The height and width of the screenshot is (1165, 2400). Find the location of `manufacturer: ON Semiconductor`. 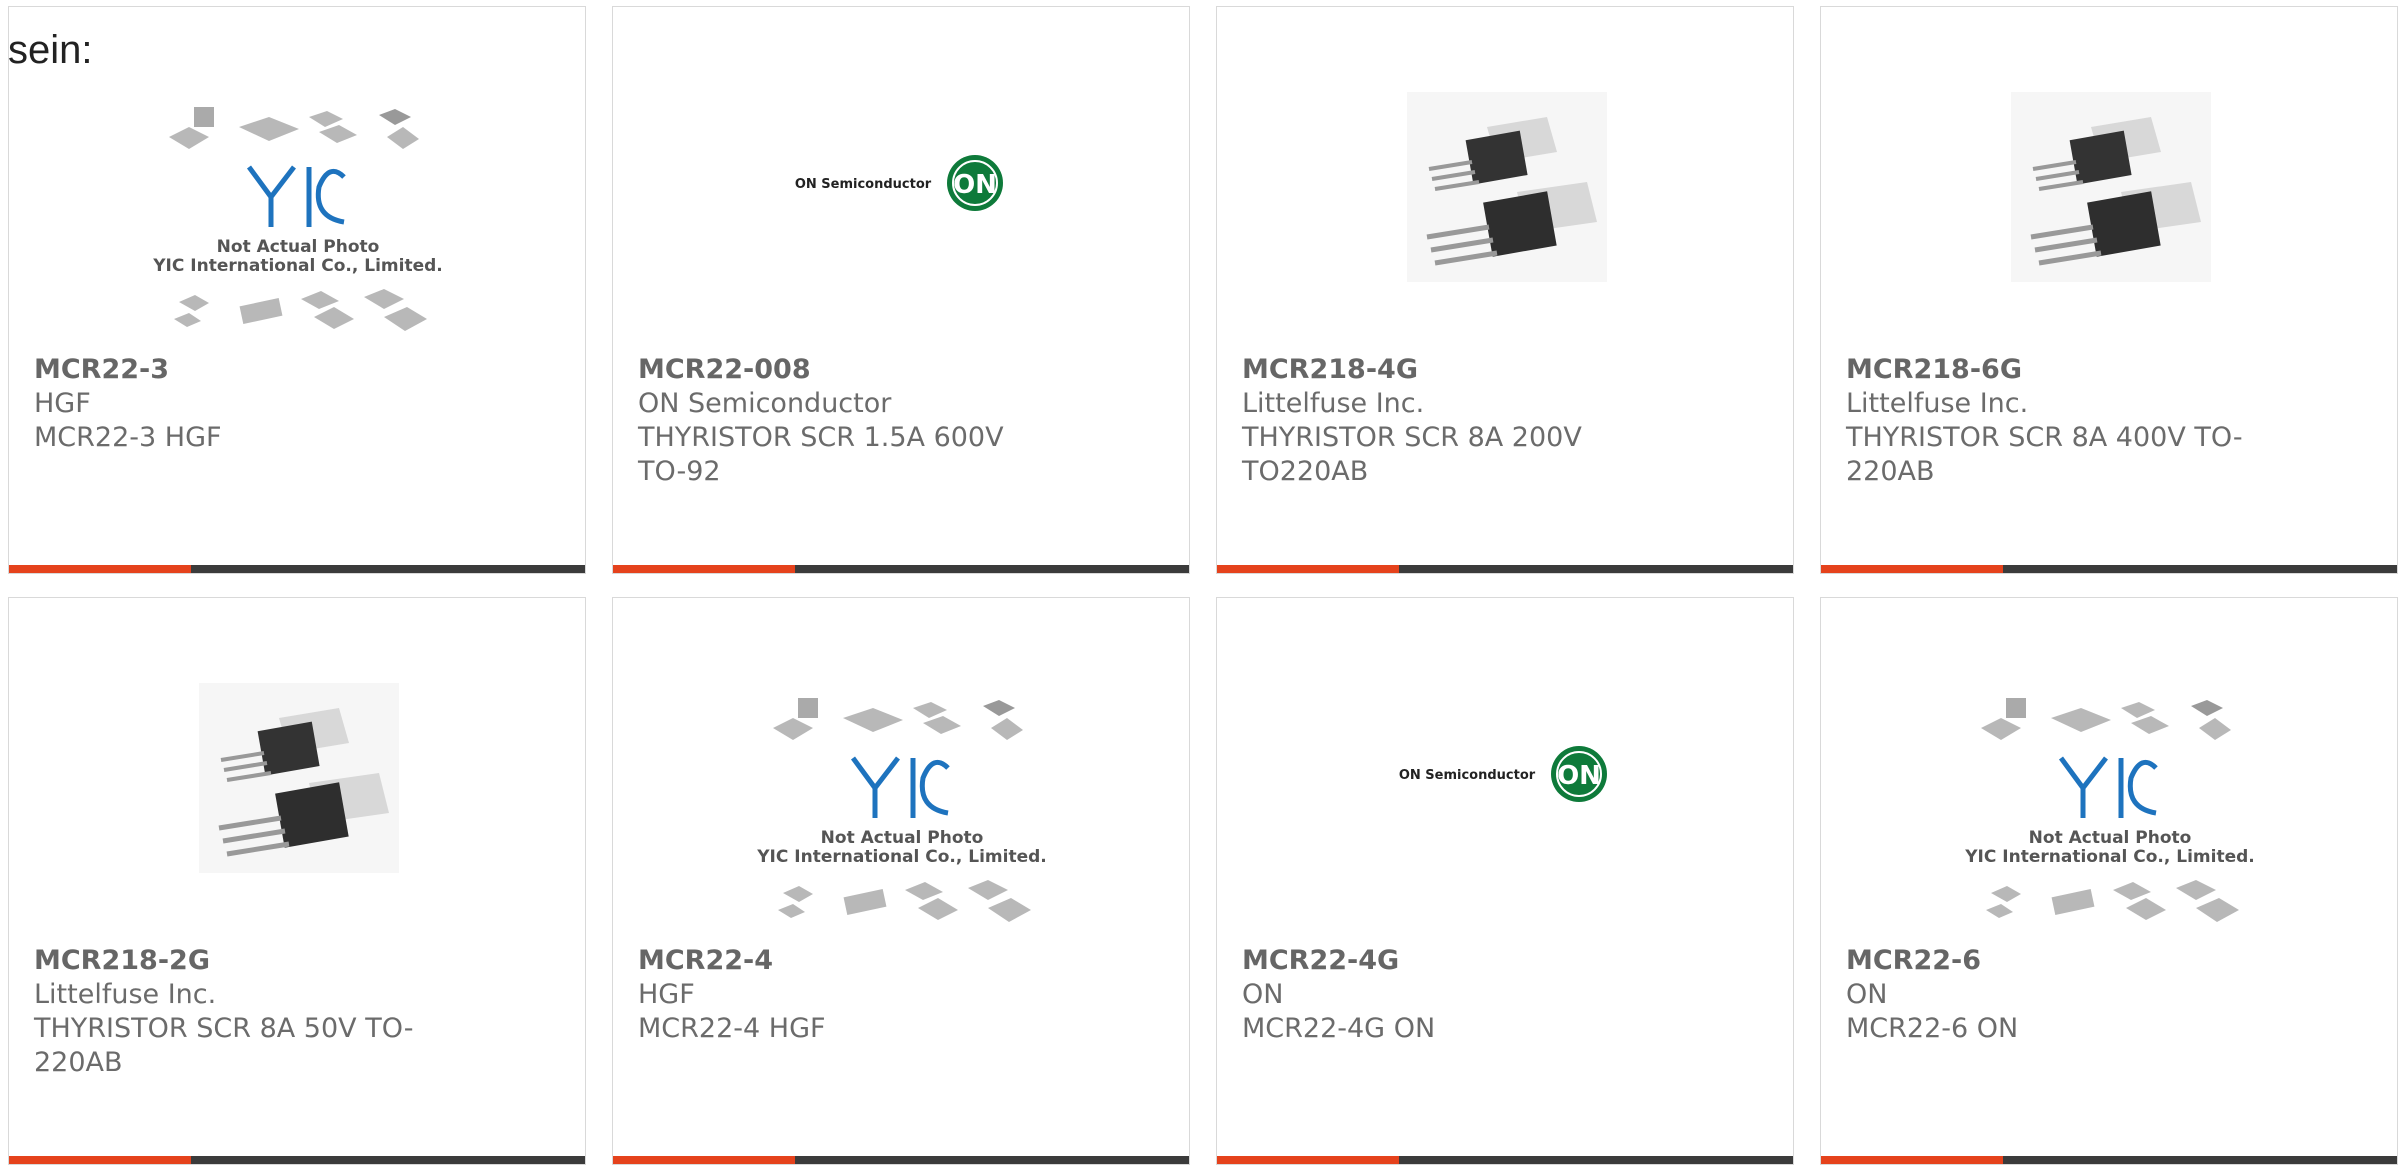

manufacturer: ON Semiconductor is located at coordinates (765, 403).